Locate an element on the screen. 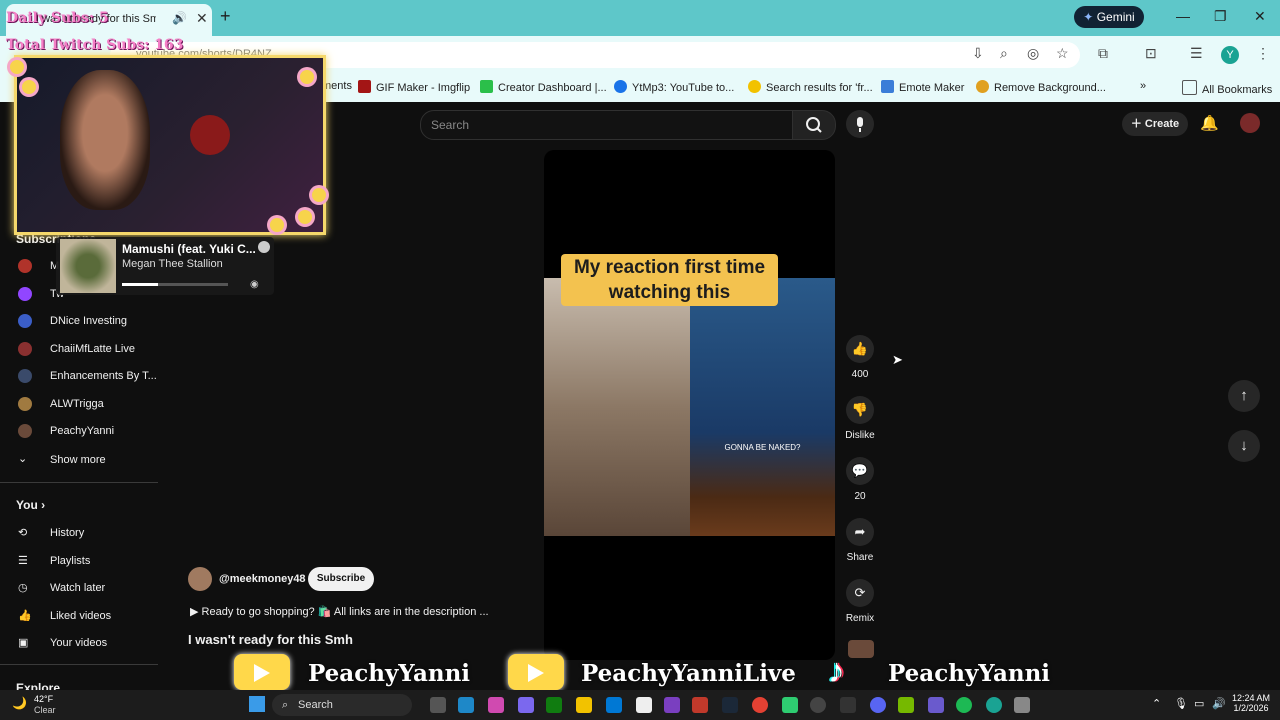  gemini-button: ✦ Gemini is located at coordinates (1109, 17).